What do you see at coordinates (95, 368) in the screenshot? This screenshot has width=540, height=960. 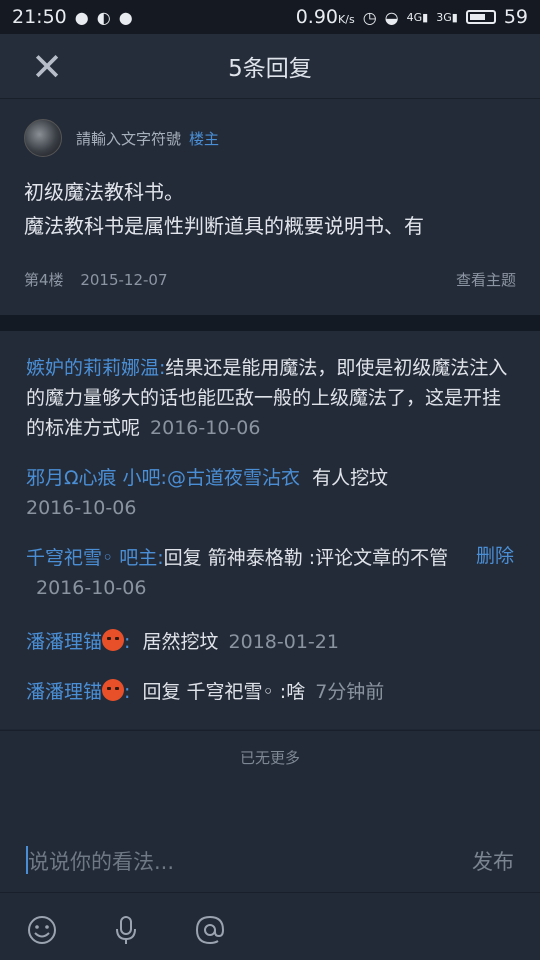 I see `reply-user: 嫉妒的莉莉娜温:` at bounding box center [95, 368].